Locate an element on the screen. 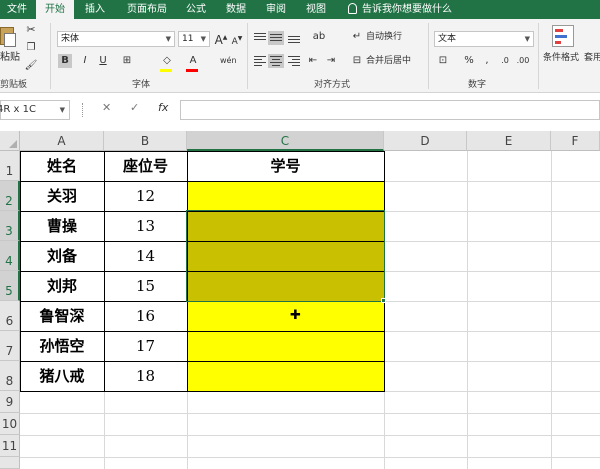 The height and width of the screenshot is (469, 600). orientation-icon: ab is located at coordinates (319, 37).